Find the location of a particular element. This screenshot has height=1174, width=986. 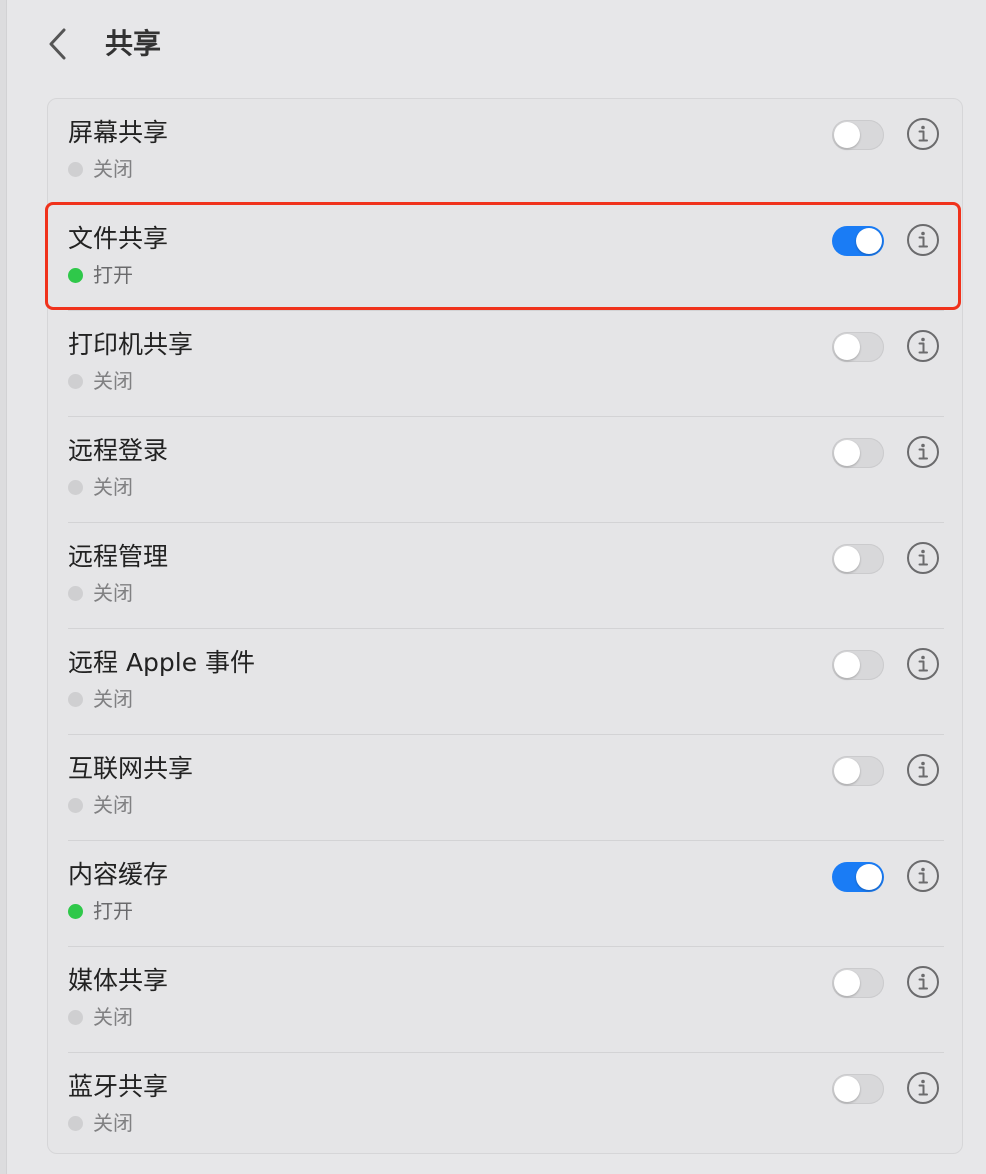

service-row: 远程管理关闭 is located at coordinates (505, 576).